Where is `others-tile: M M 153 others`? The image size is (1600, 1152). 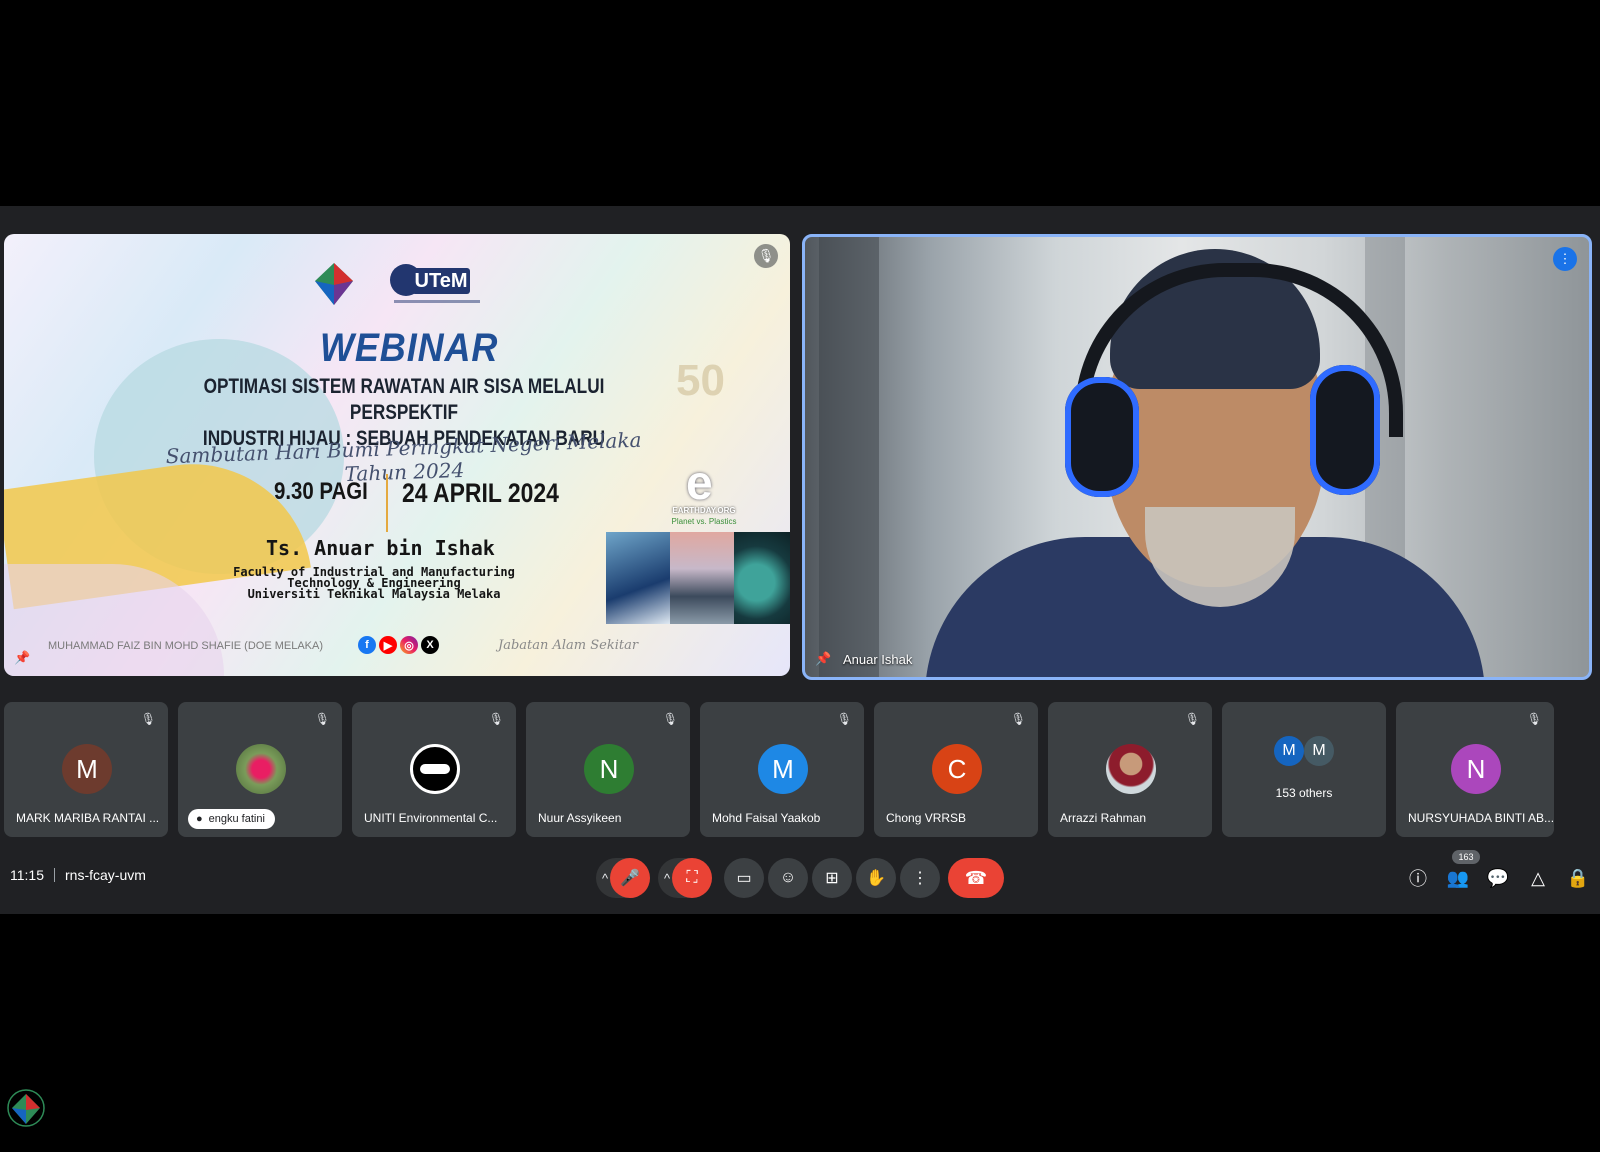 others-tile: M M 153 others is located at coordinates (1304, 769).